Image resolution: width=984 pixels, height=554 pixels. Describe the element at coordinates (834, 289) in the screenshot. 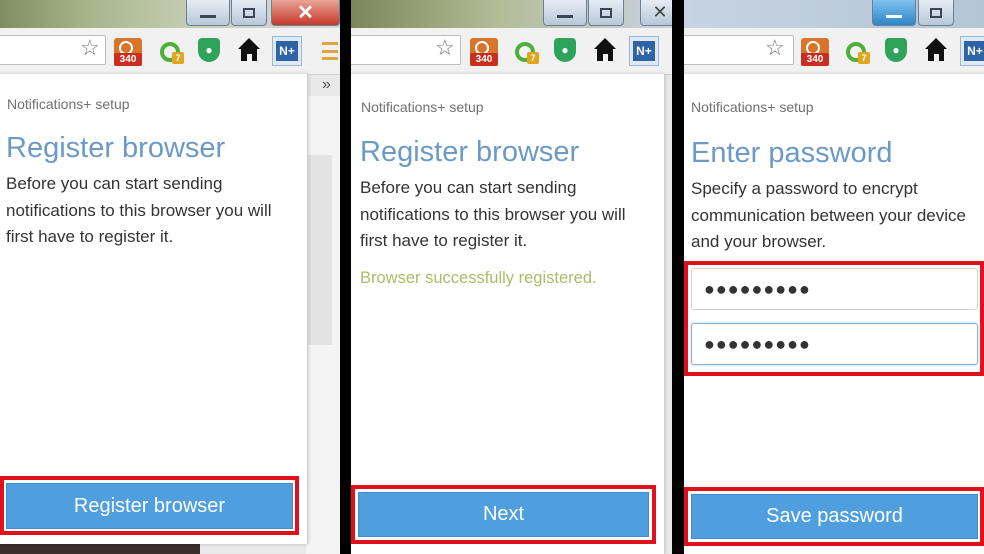

I see `password-input: ●●●●●●●●●` at that location.